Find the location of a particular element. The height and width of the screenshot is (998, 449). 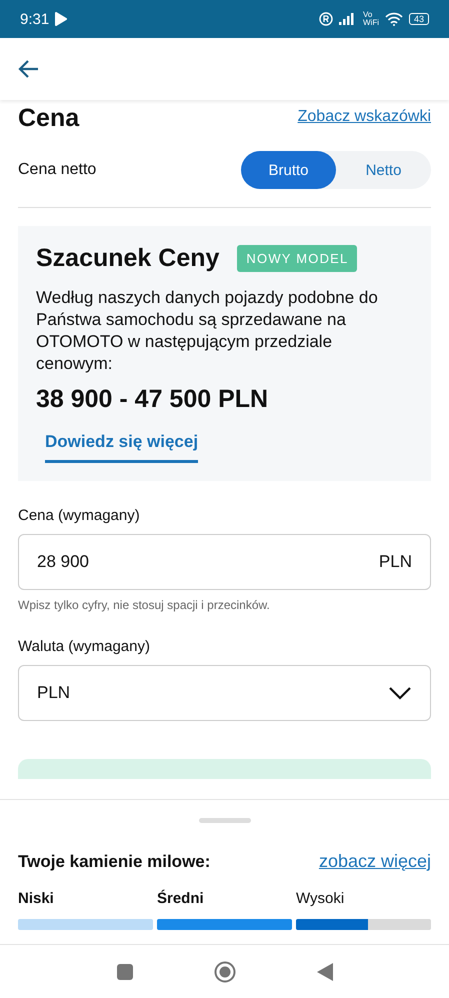

milestone-label: Wysoki is located at coordinates (321, 898).